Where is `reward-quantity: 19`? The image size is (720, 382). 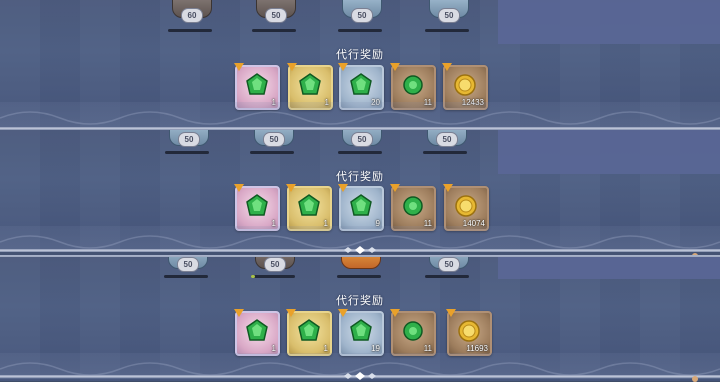
reward-quantity: 19 is located at coordinates (375, 348).